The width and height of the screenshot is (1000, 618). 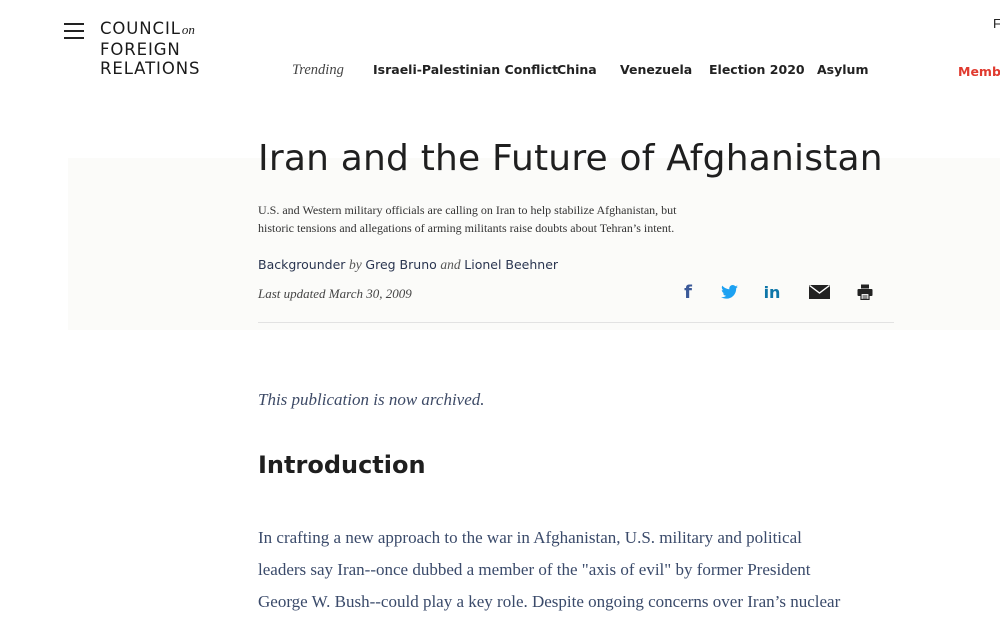 I want to click on cfr-logo: COUNCILon FOREIGN RELATIONS, so click(x=150, y=49).